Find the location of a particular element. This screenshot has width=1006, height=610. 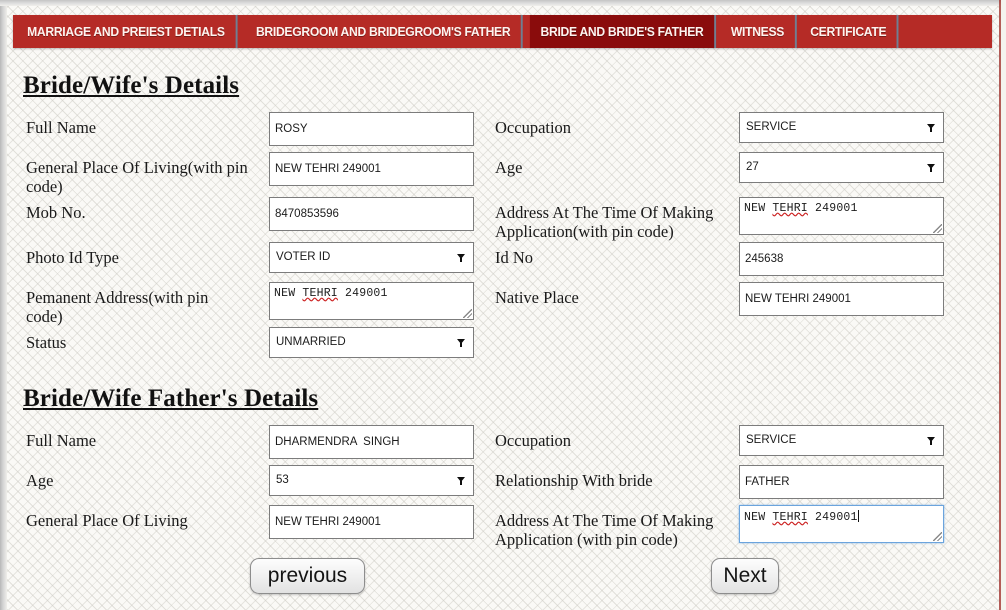

label-bride-status: Status is located at coordinates (46, 342).